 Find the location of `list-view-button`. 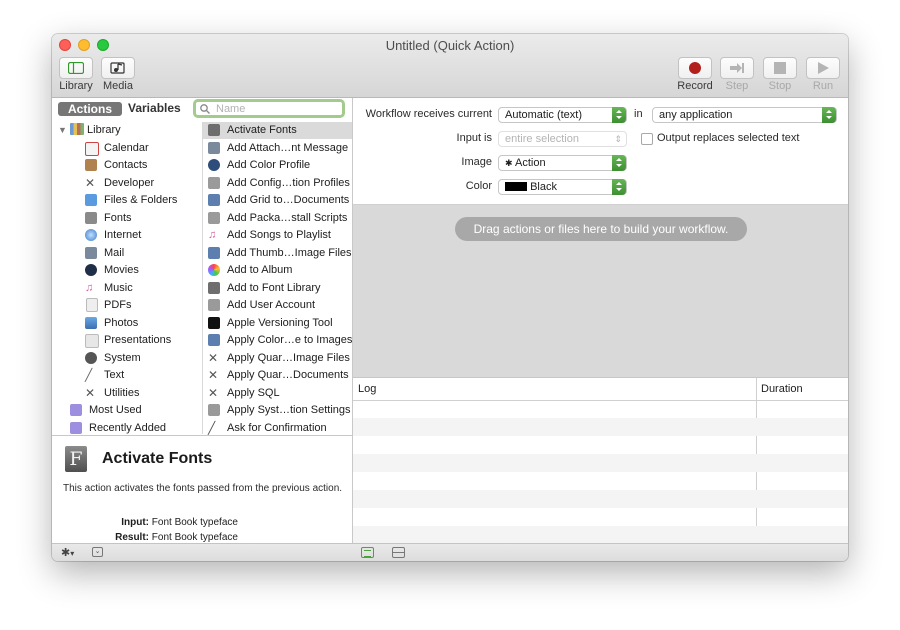

list-view-button is located at coordinates (367, 552).